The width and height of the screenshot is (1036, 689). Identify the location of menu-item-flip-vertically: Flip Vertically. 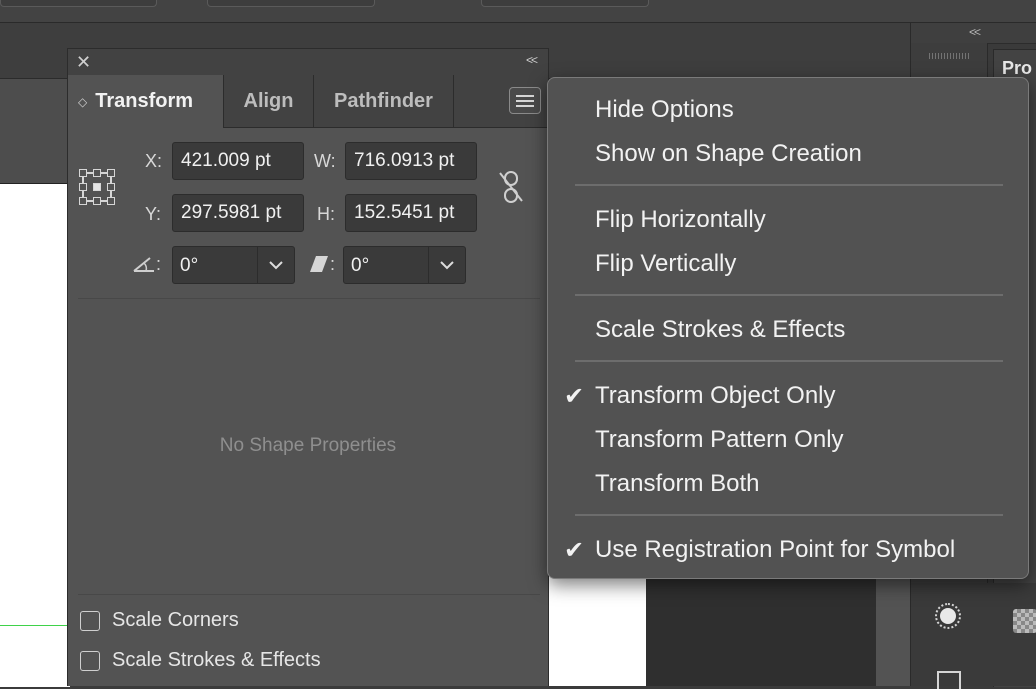
(665, 264).